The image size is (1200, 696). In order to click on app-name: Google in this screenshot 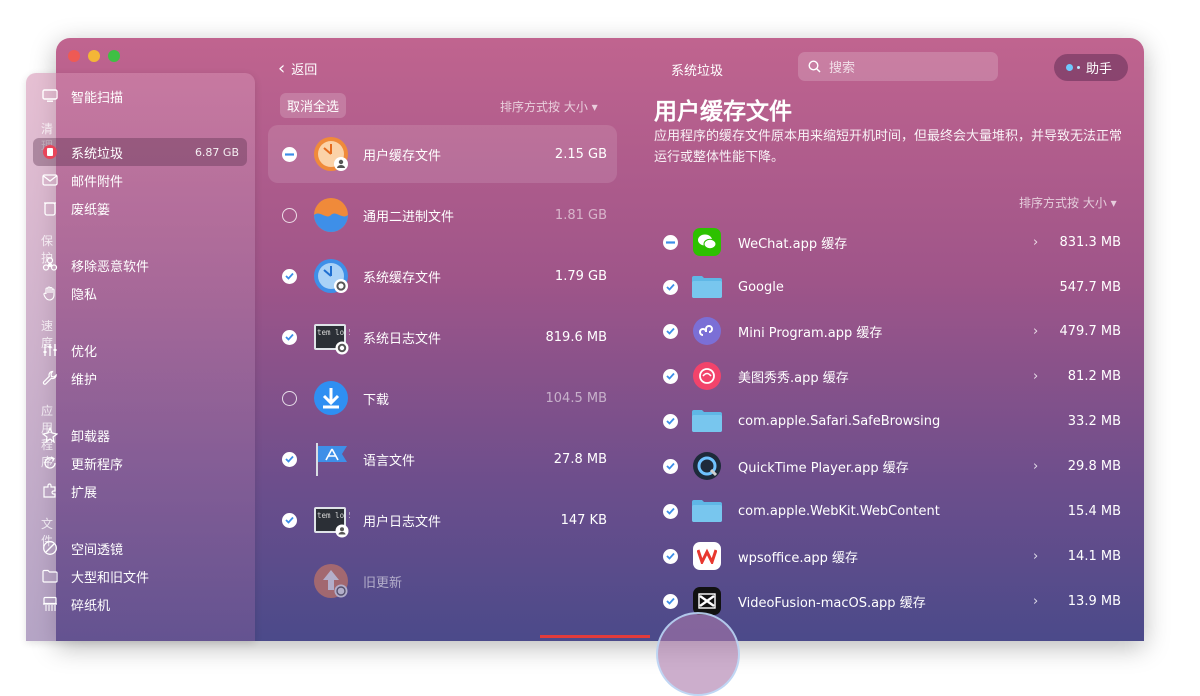, I will do `click(761, 287)`.